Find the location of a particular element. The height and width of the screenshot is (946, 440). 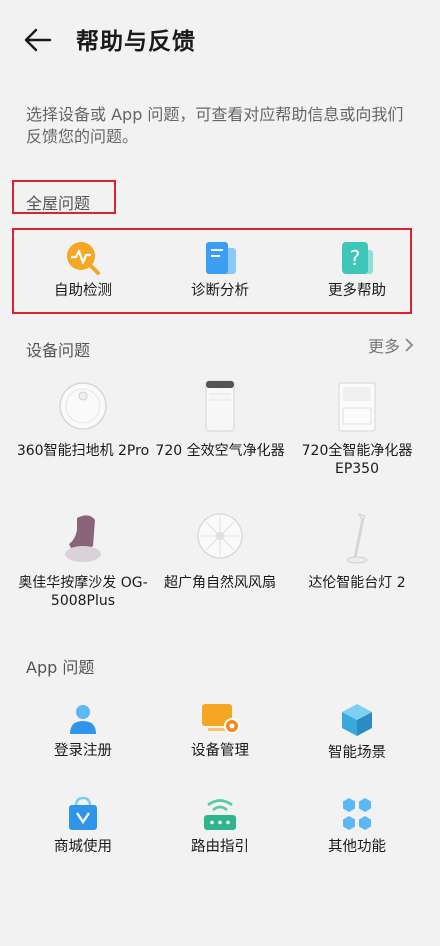

app-item-label: 智能场景 is located at coordinates (357, 753).